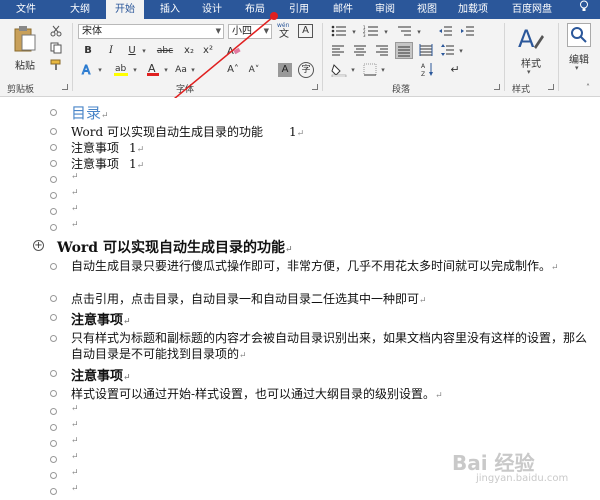 This screenshot has height=500, width=600. I want to click on align-right-icon, so click(382, 51).